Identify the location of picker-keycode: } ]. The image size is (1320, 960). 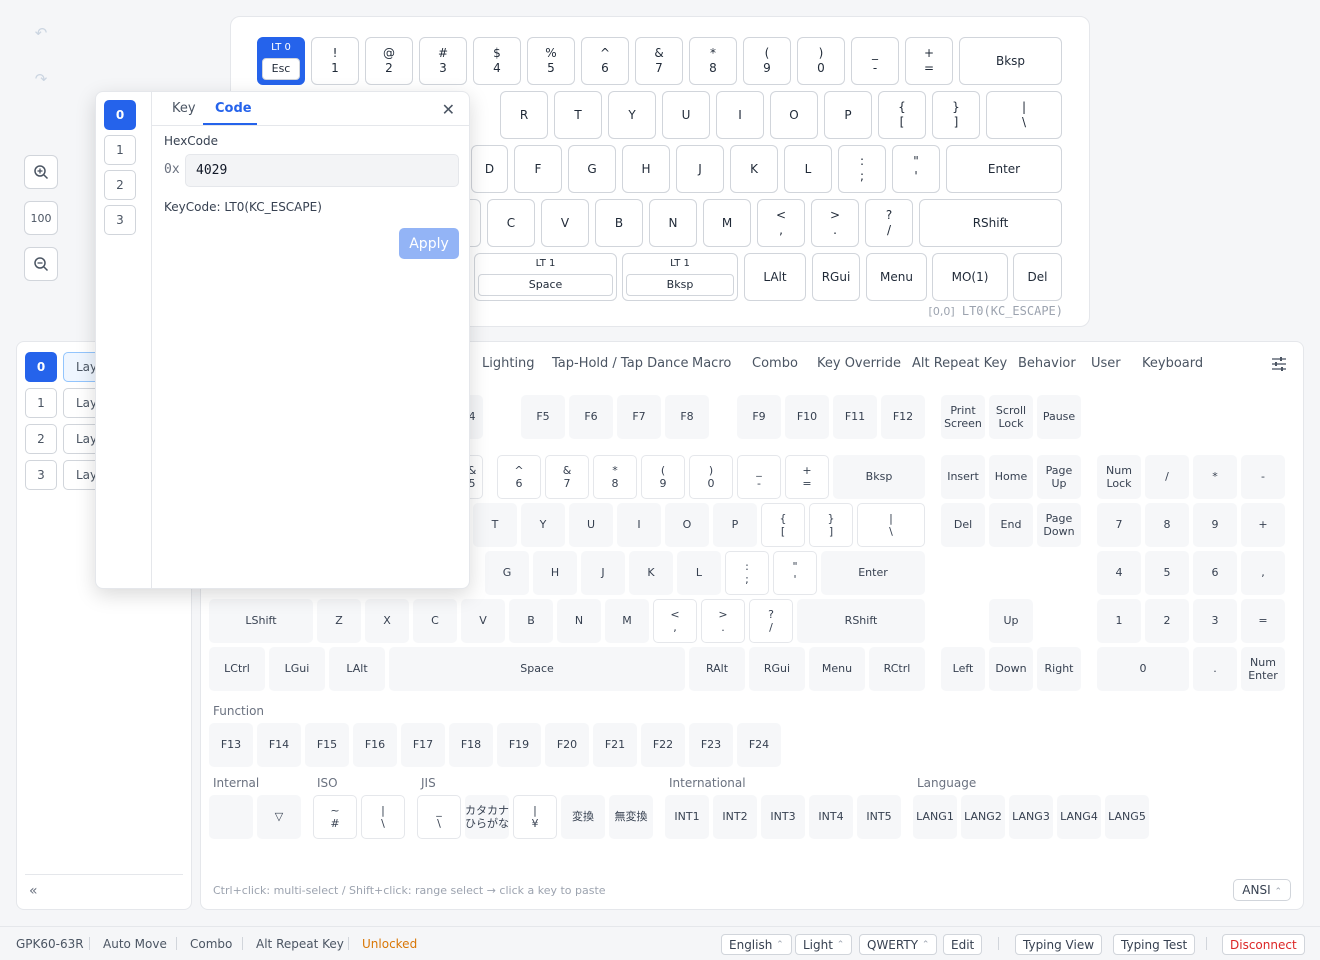
(831, 525).